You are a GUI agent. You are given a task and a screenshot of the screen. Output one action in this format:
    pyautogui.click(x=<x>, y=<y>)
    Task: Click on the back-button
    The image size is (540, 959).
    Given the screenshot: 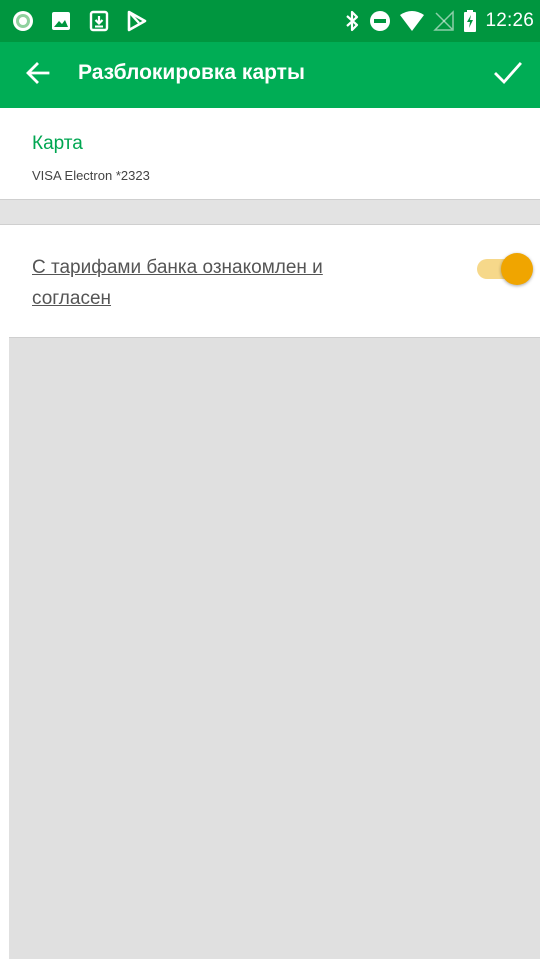 What is the action you would take?
    pyautogui.click(x=38, y=75)
    